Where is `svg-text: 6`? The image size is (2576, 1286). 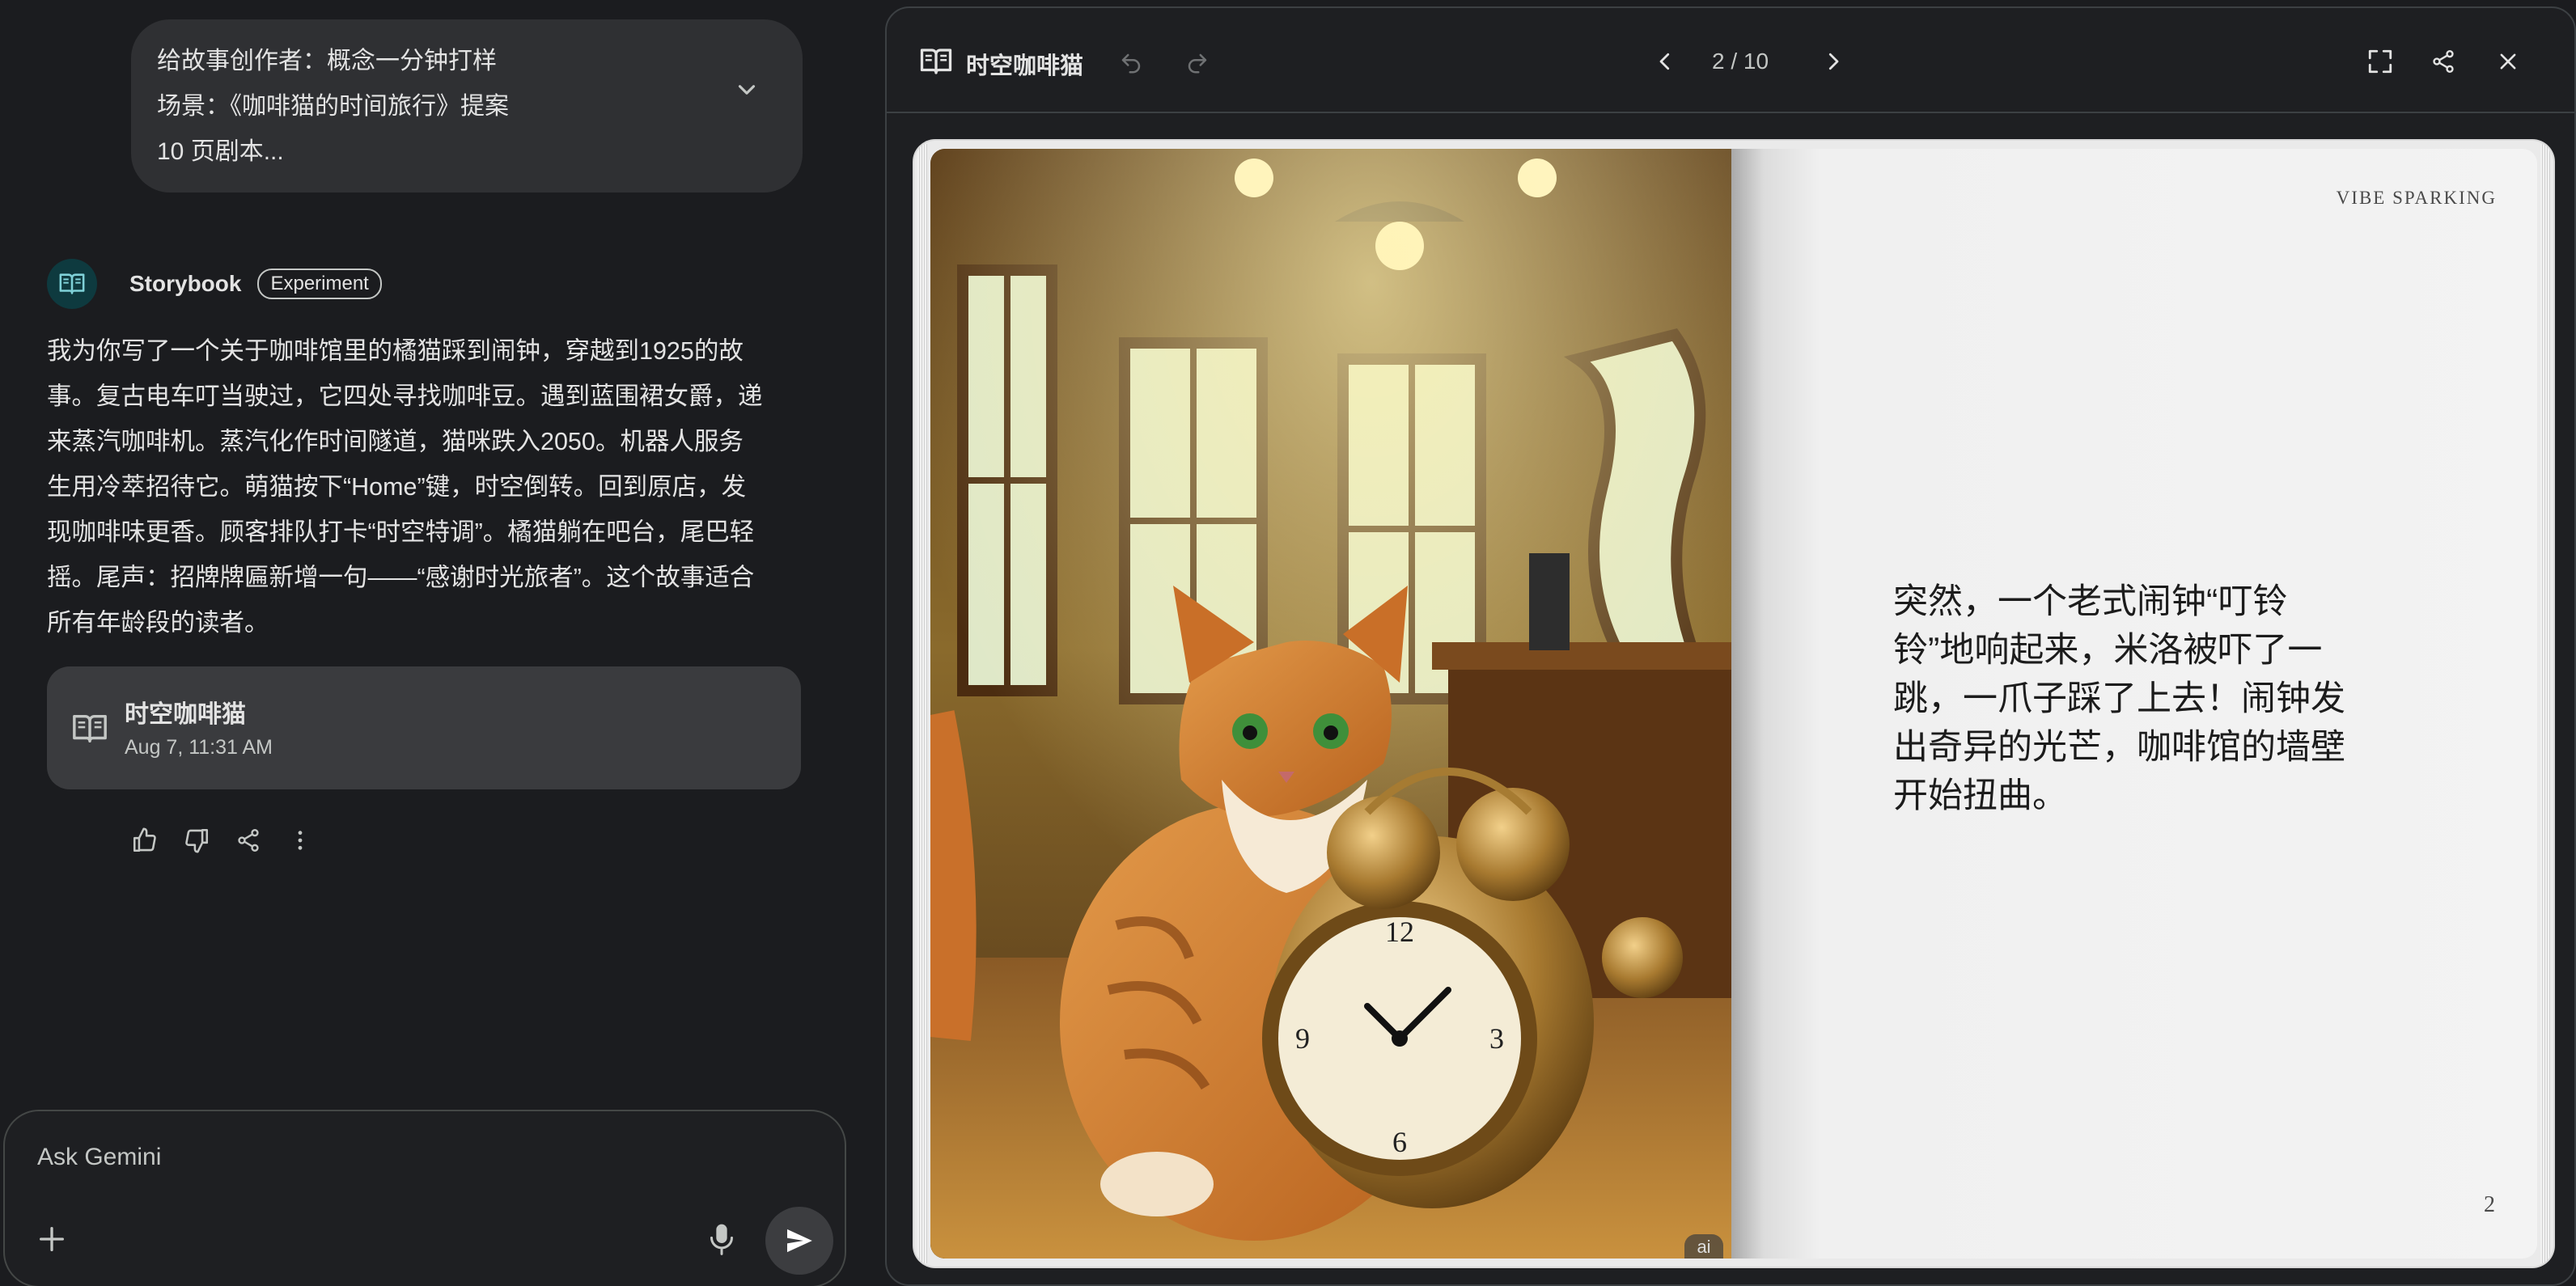 svg-text: 6 is located at coordinates (1399, 1142).